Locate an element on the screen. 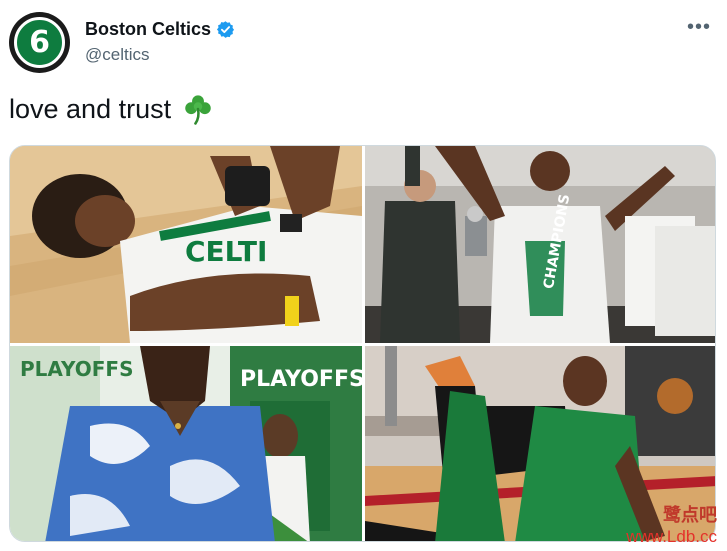 The image size is (727, 551). tweet-text: love and trust is located at coordinates (112, 109).